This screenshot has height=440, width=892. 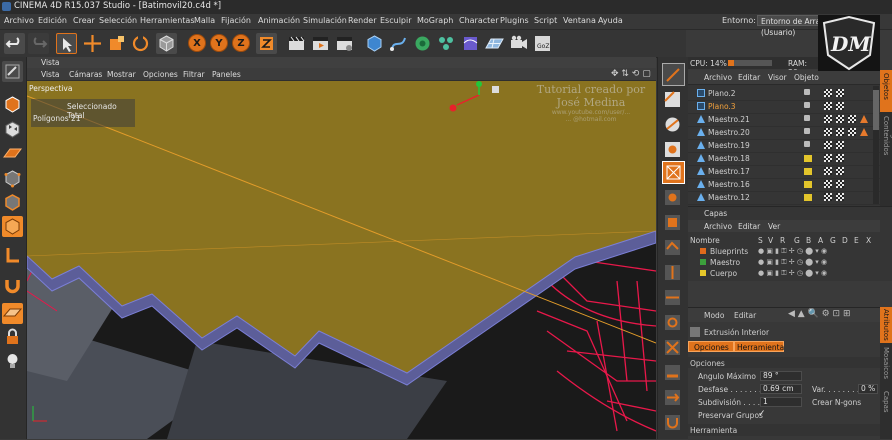 I want to click on menu-ayuda: Ayuda, so click(x=610, y=20).